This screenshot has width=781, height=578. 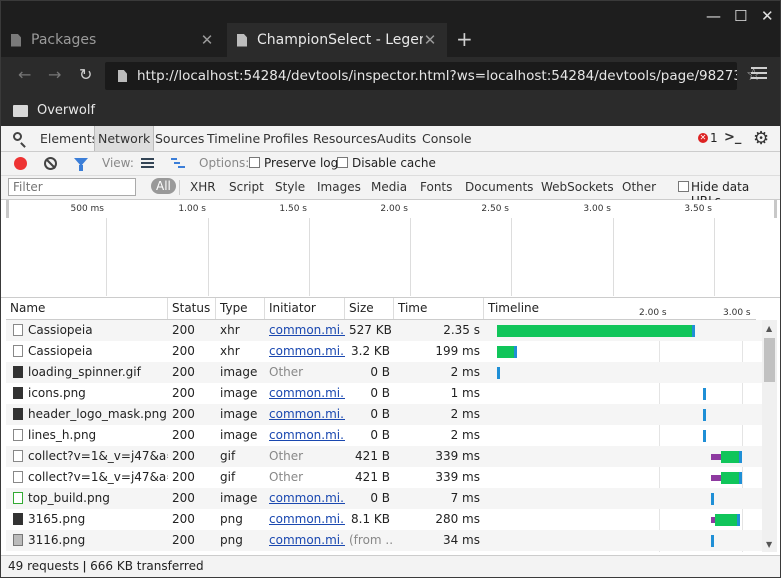 What do you see at coordinates (179, 138) in the screenshot?
I see `tab-sources: Sources` at bounding box center [179, 138].